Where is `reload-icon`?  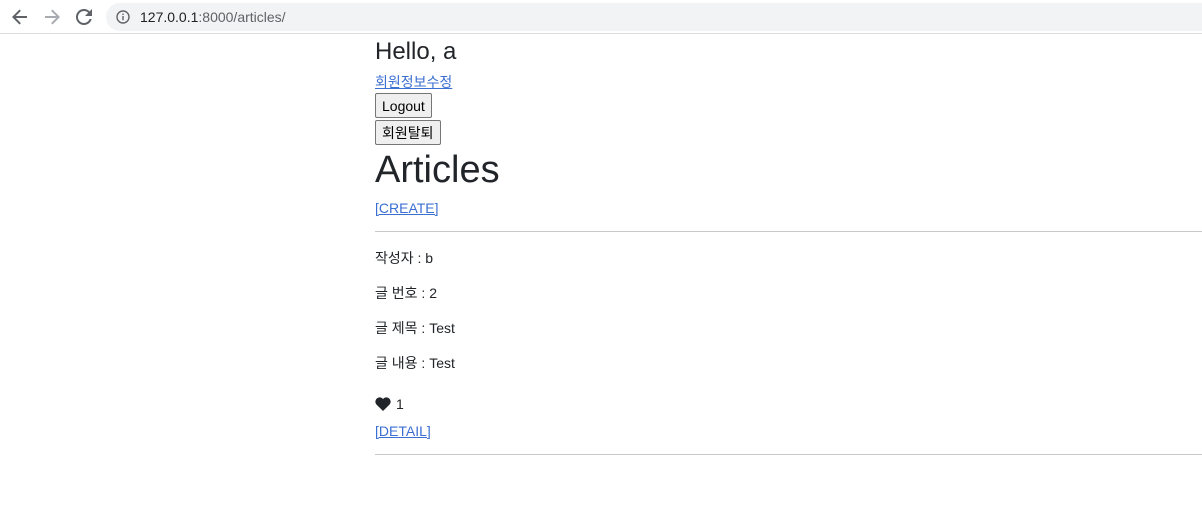 reload-icon is located at coordinates (84, 17).